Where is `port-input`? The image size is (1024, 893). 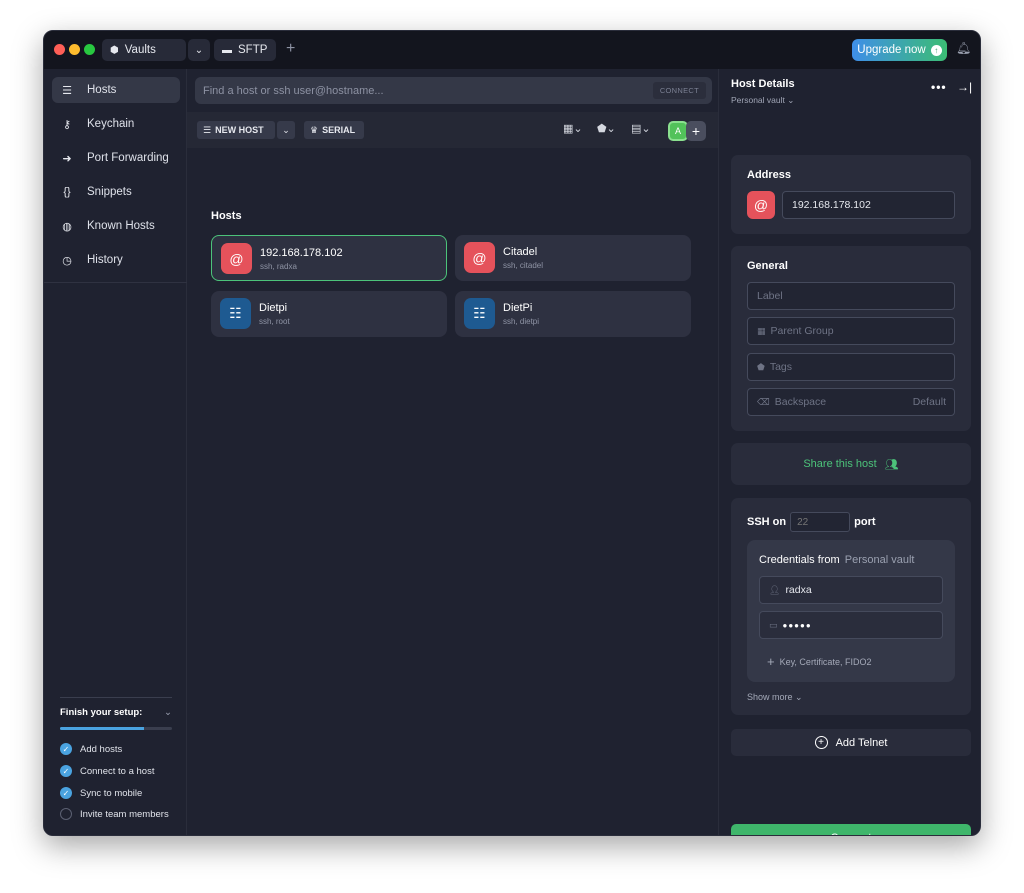
port-input is located at coordinates (820, 522).